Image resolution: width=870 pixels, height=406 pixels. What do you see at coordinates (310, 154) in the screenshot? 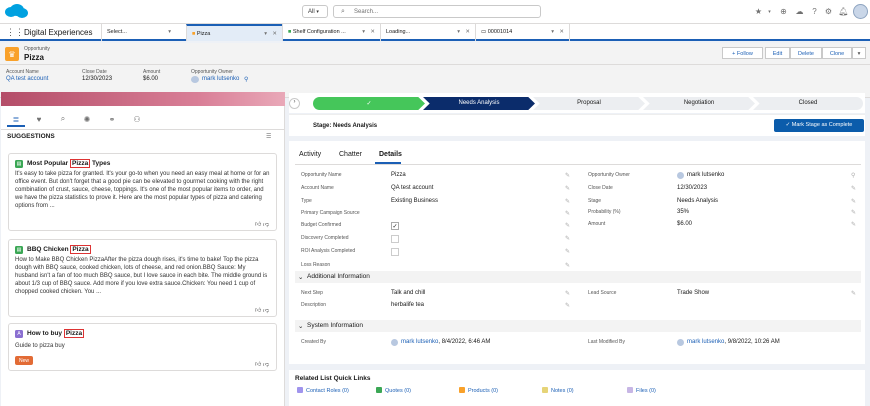
I see `tab-activity: Activity` at bounding box center [310, 154].